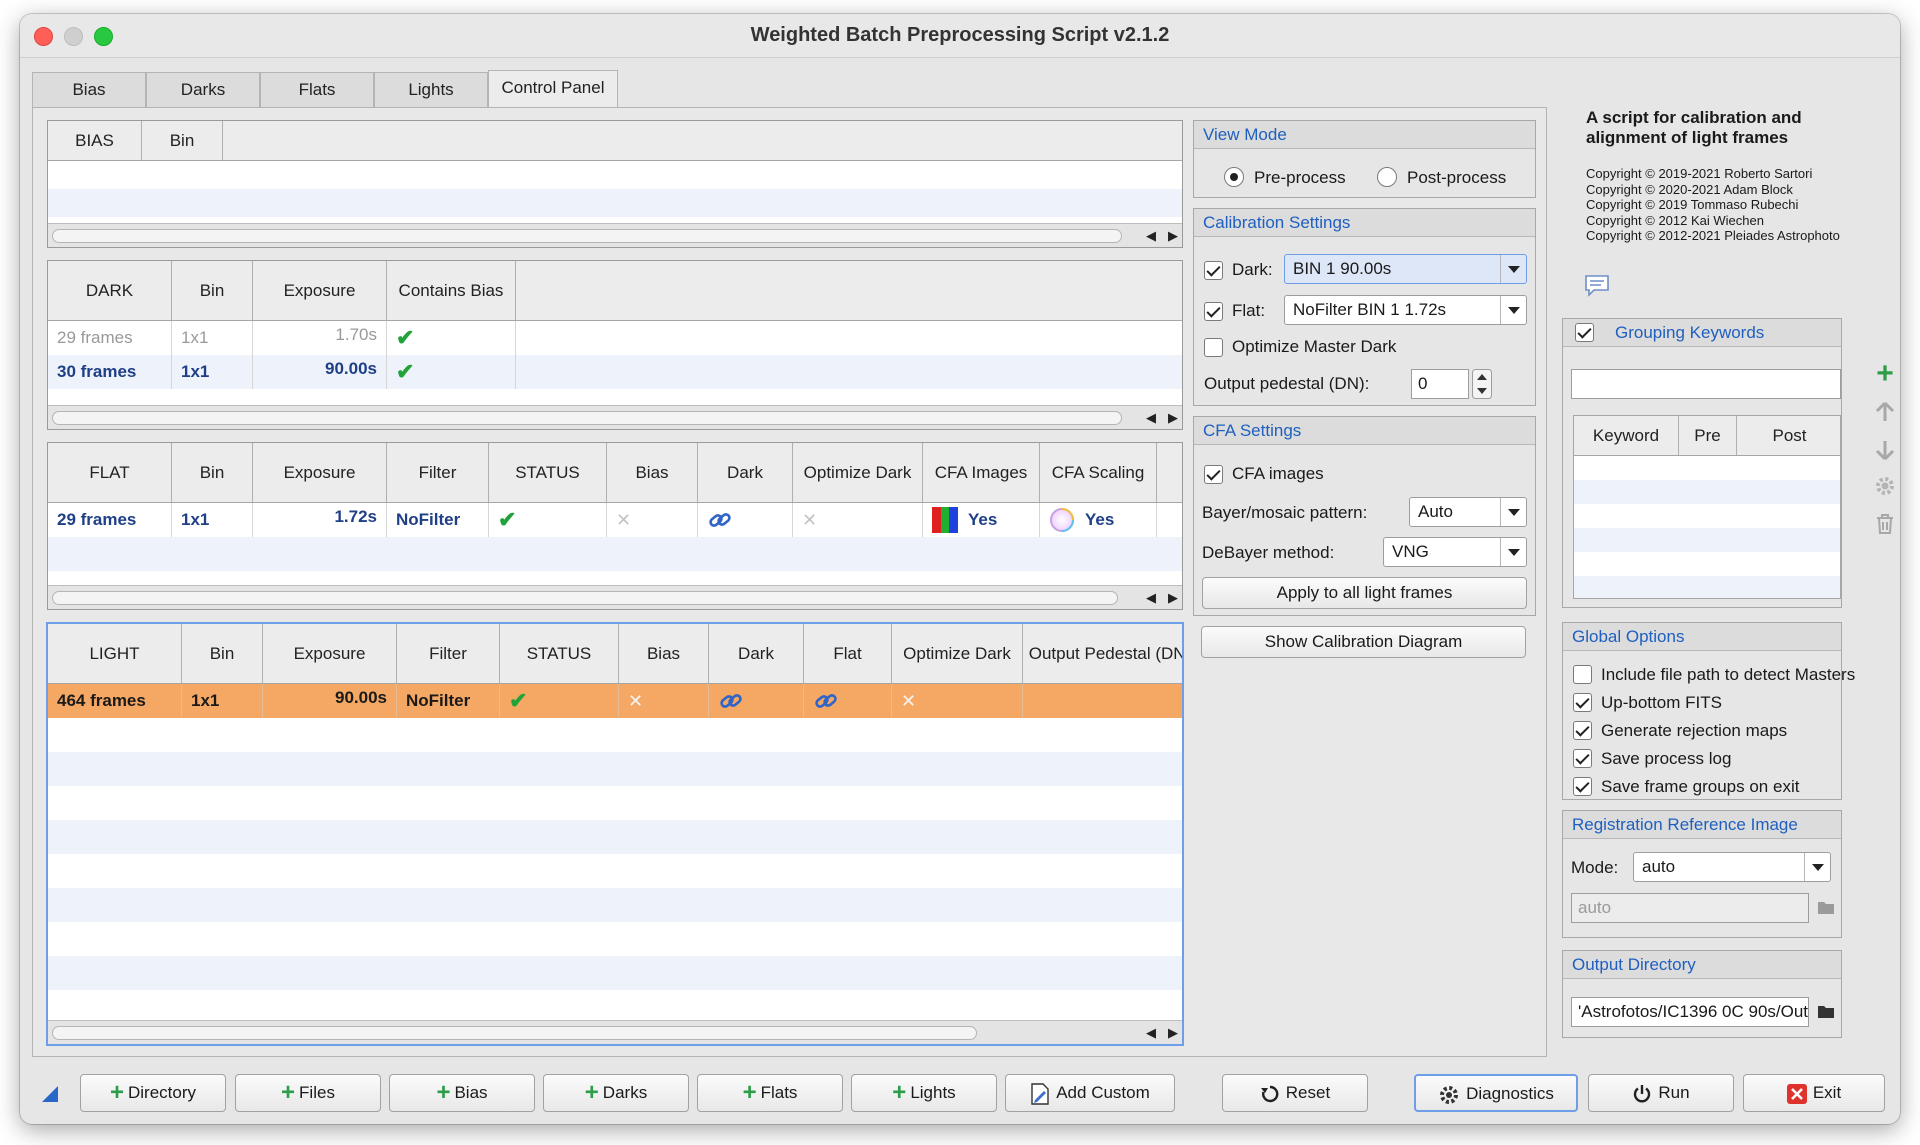  I want to click on resize-corner-icon, so click(50, 1094).